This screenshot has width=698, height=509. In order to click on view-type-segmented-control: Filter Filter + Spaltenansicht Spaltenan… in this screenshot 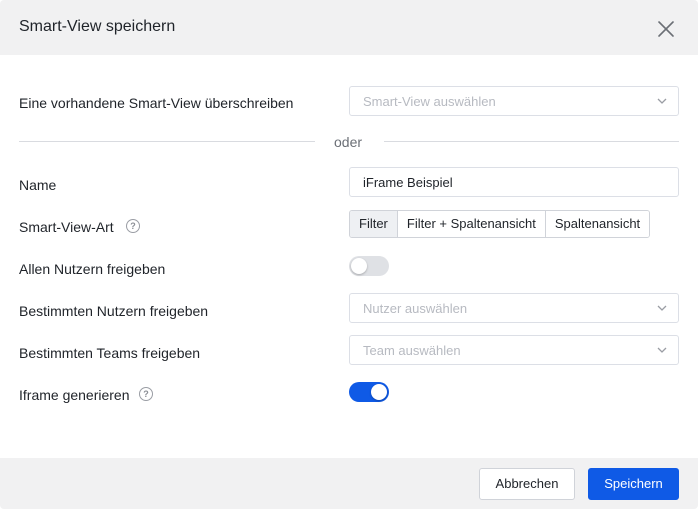, I will do `click(500, 224)`.